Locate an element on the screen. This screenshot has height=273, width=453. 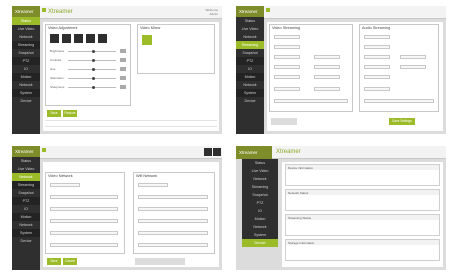
save-settings-button: Save Settings is located at coordinates (402, 121).